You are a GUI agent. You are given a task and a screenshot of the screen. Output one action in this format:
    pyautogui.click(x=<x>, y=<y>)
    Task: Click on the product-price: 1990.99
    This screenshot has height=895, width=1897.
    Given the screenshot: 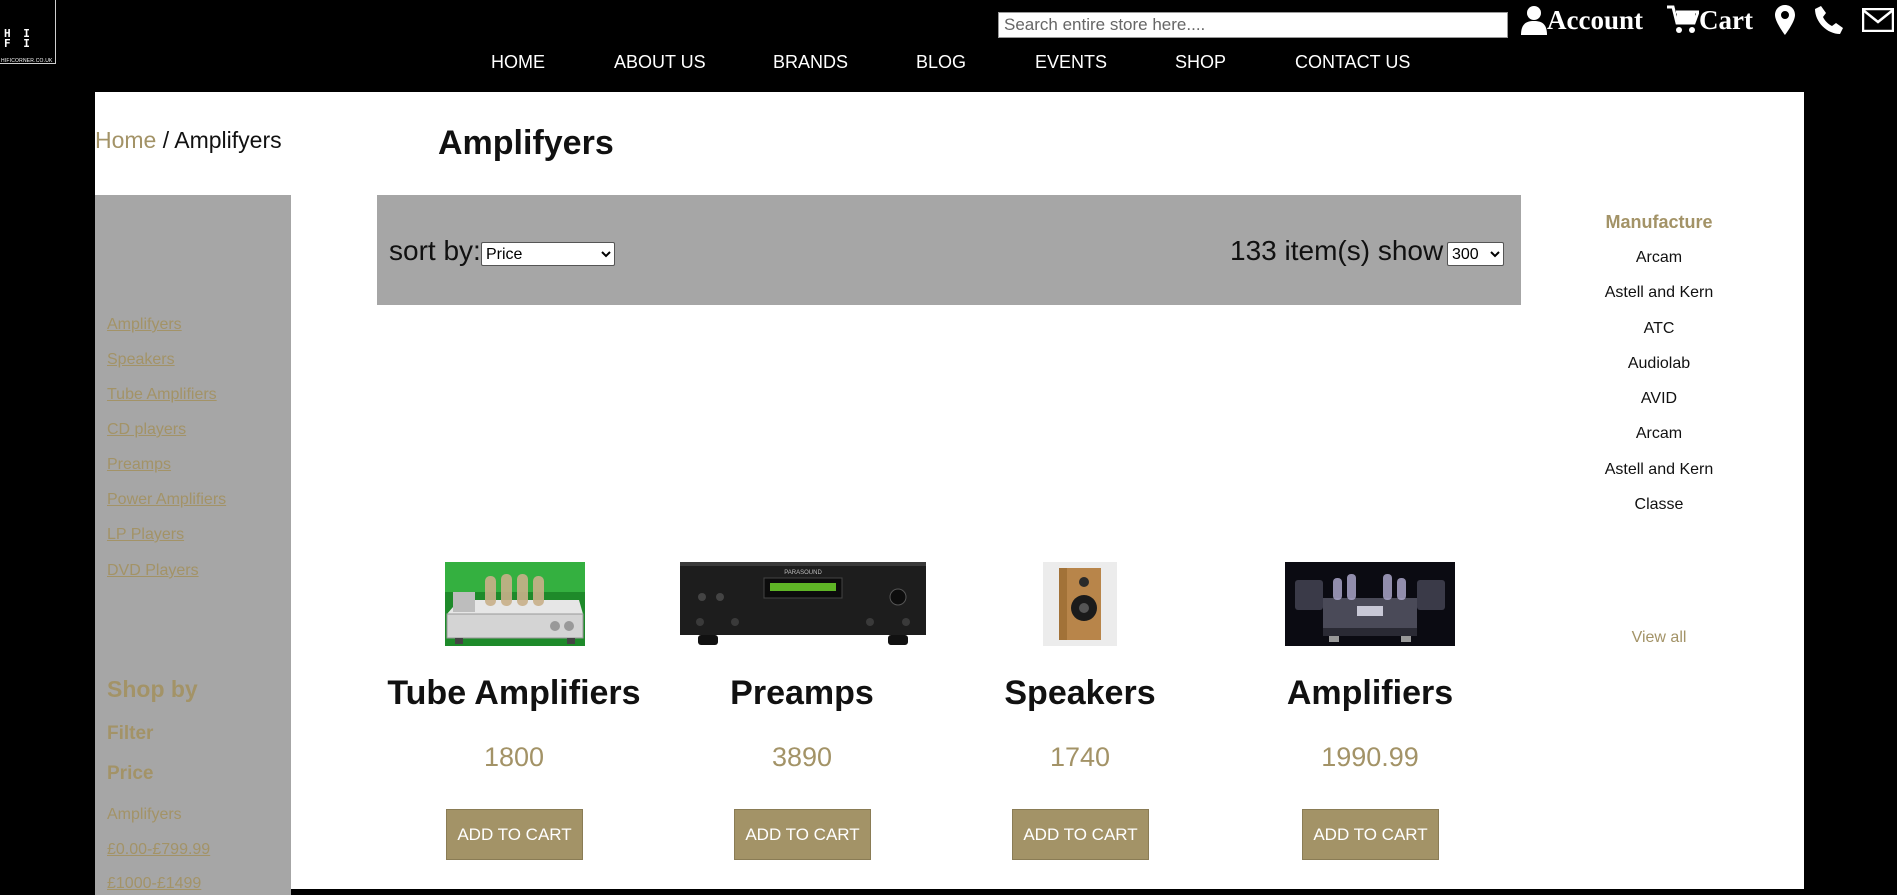 What is the action you would take?
    pyautogui.click(x=1370, y=757)
    